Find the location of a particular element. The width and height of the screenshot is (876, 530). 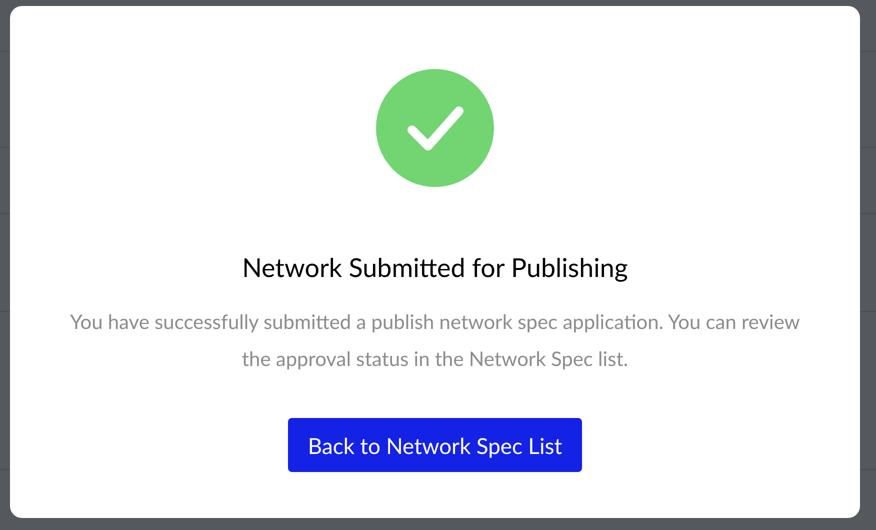

checkmark-icon is located at coordinates (435, 128).